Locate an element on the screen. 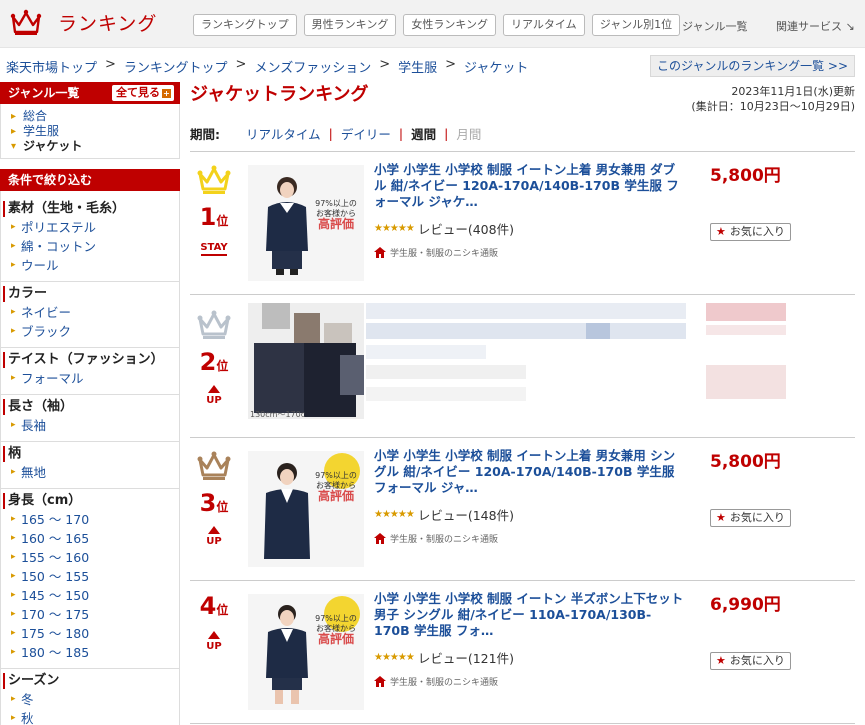 This screenshot has width=865, height=725. filter-option: 無地 is located at coordinates (95, 472).